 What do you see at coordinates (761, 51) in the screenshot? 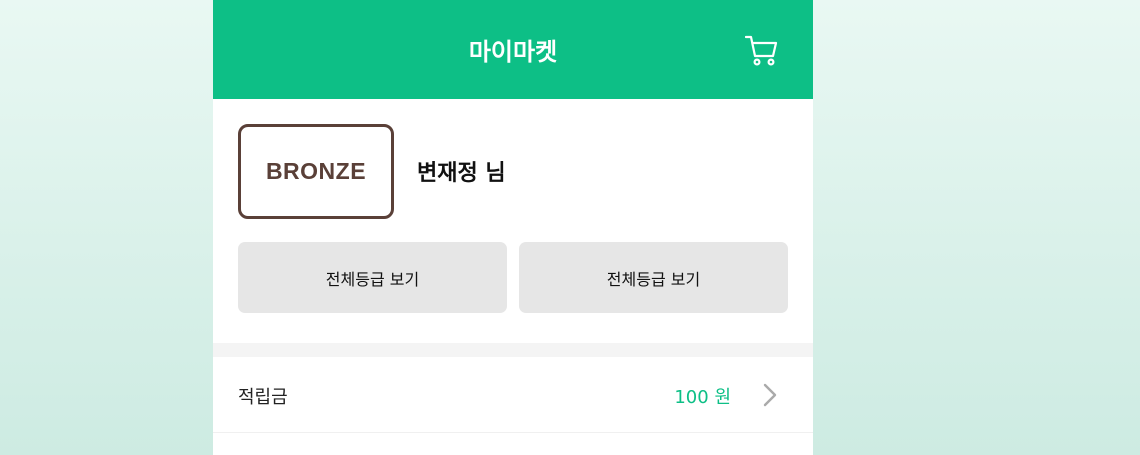
I see `cart-icon` at bounding box center [761, 51].